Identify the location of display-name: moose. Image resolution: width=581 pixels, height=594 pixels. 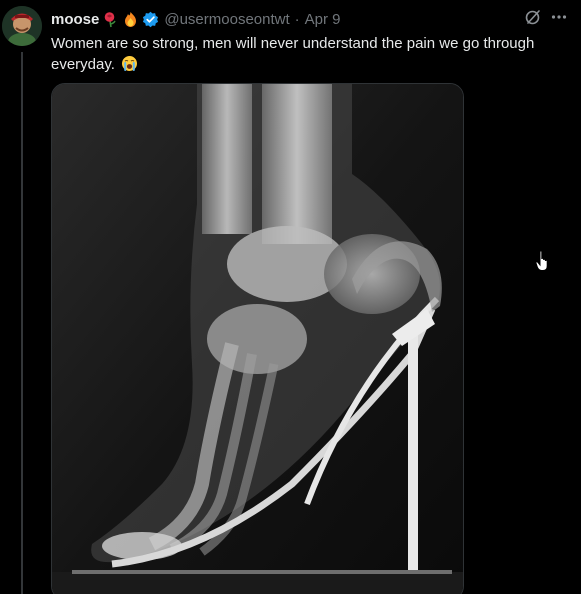
(75, 19).